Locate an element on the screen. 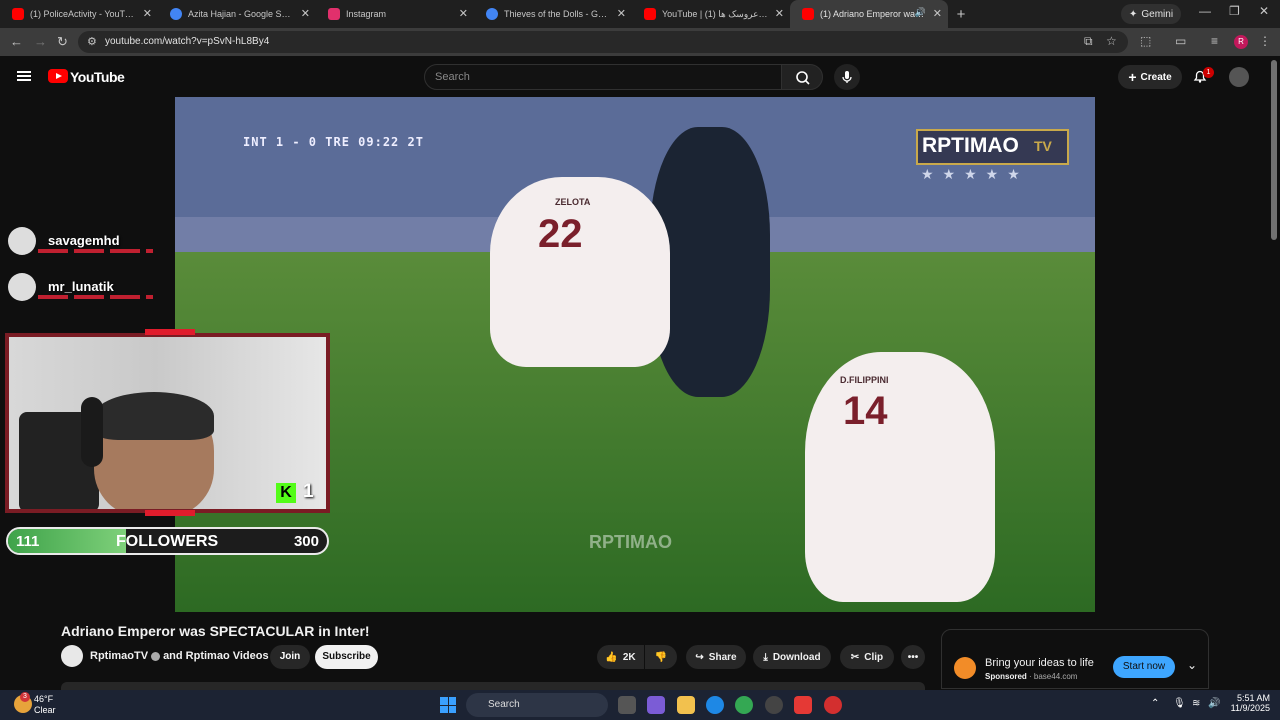  download-button: ⤓ Download is located at coordinates (792, 657).